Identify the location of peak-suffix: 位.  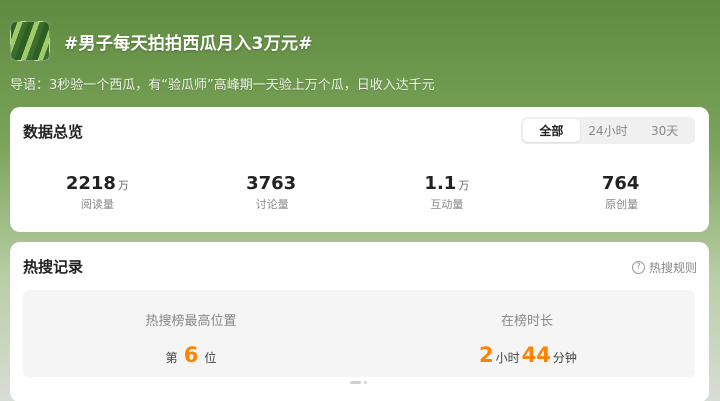
(210, 358).